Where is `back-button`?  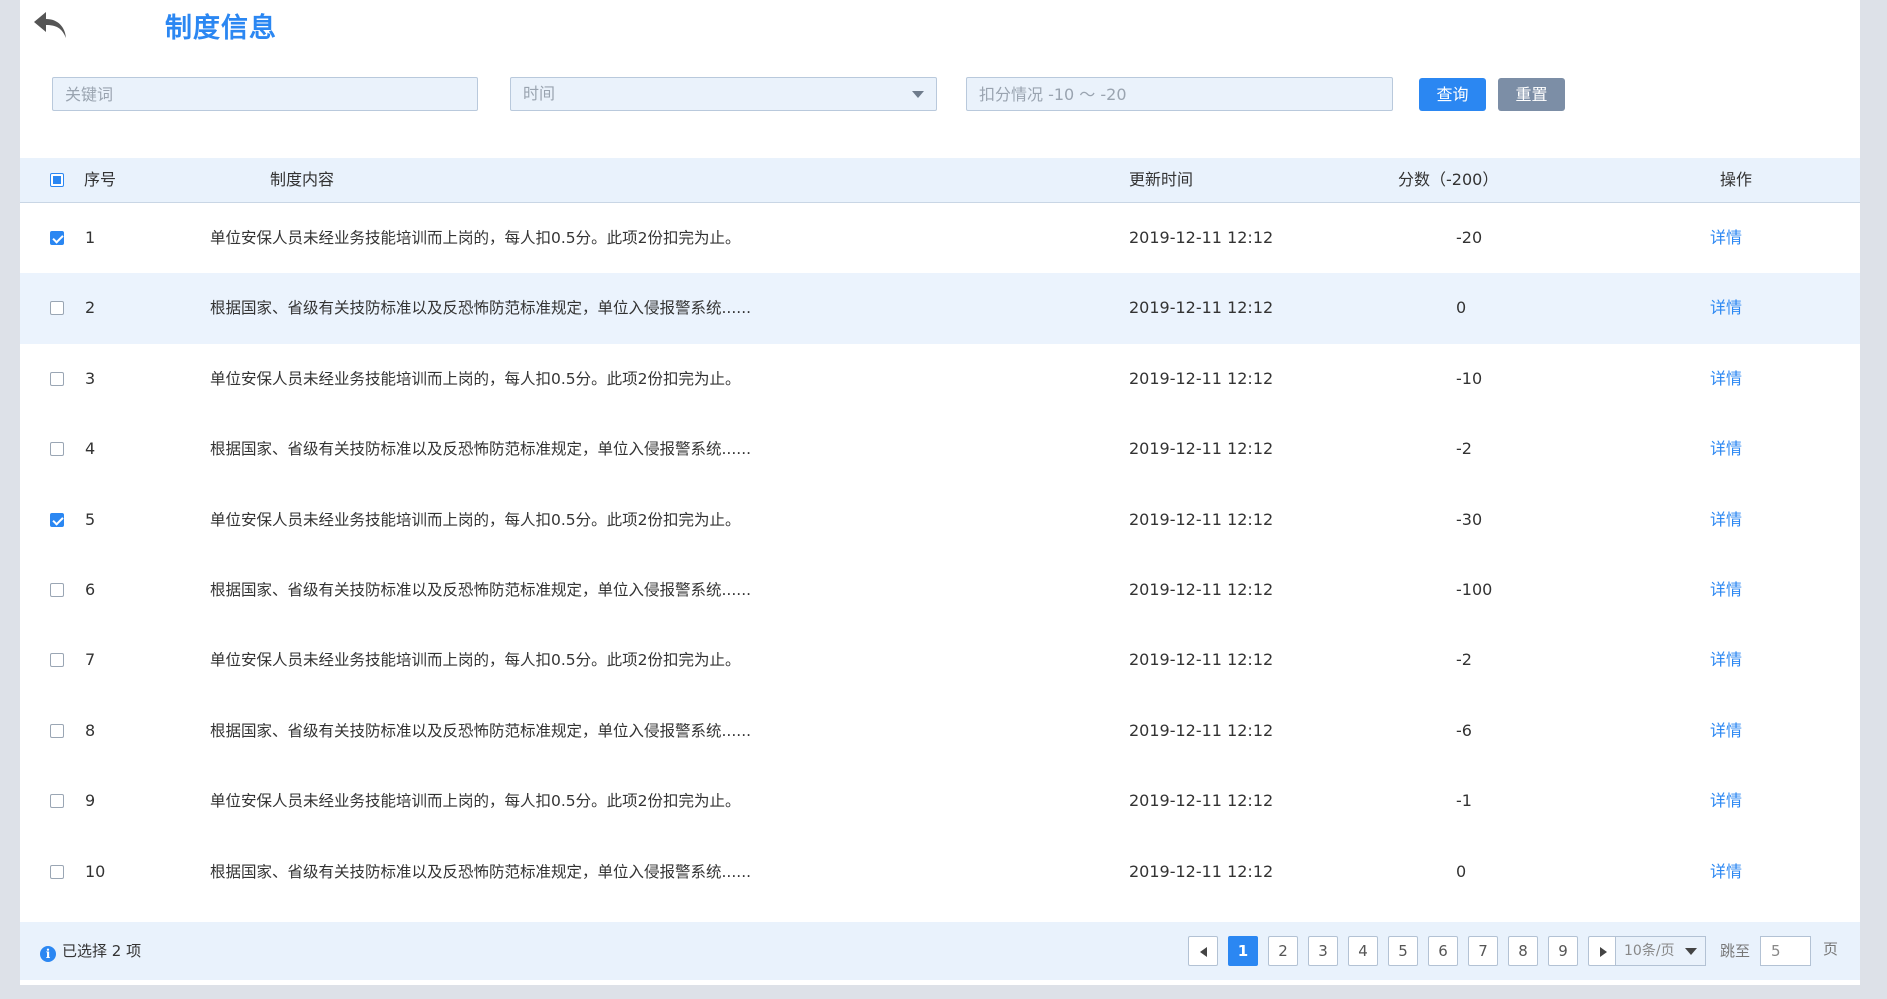
back-button is located at coordinates (52, 26).